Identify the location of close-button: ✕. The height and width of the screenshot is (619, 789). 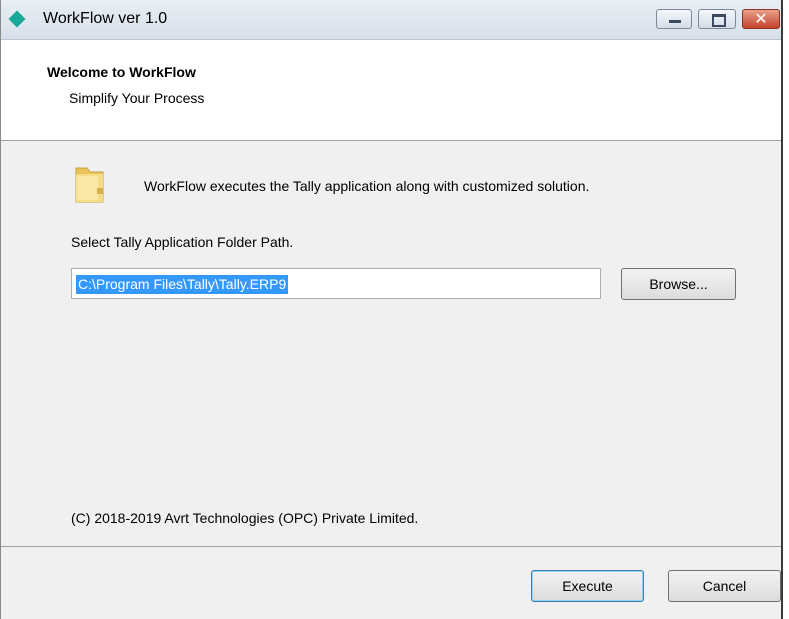
(761, 19).